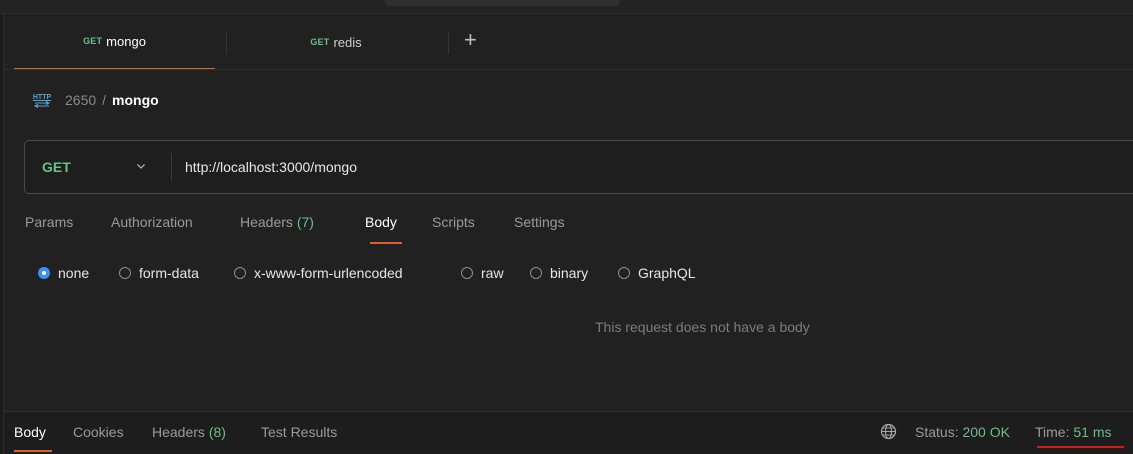 The width and height of the screenshot is (1133, 454). What do you see at coordinates (299, 432) in the screenshot?
I see `response-tab-test-results: Test Results` at bounding box center [299, 432].